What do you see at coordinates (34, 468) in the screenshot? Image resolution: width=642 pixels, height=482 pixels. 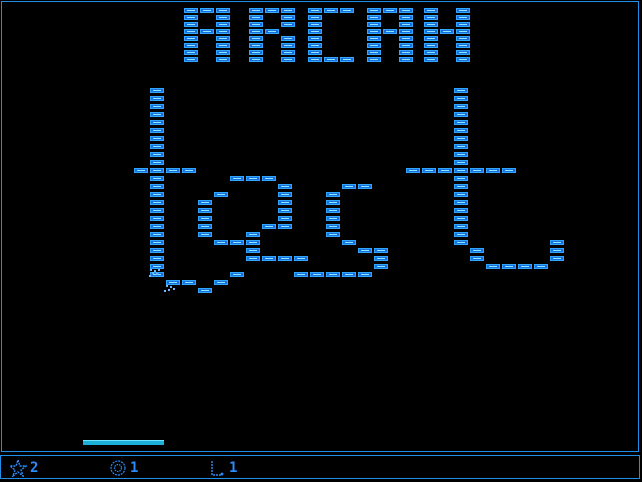 I see `lives-value: 2` at bounding box center [34, 468].